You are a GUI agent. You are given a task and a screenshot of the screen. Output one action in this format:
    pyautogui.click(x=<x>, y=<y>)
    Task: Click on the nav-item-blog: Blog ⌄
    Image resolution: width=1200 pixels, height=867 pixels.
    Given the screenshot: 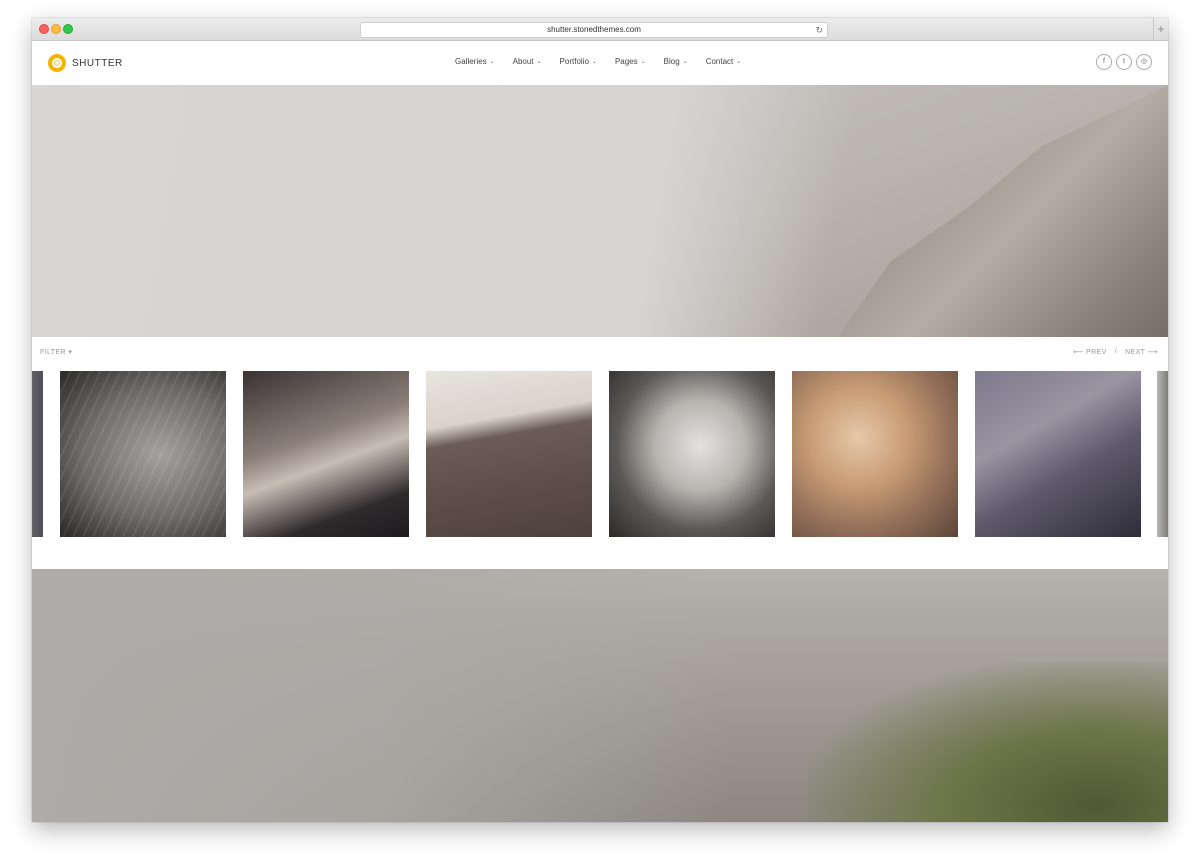 What is the action you would take?
    pyautogui.click(x=676, y=61)
    